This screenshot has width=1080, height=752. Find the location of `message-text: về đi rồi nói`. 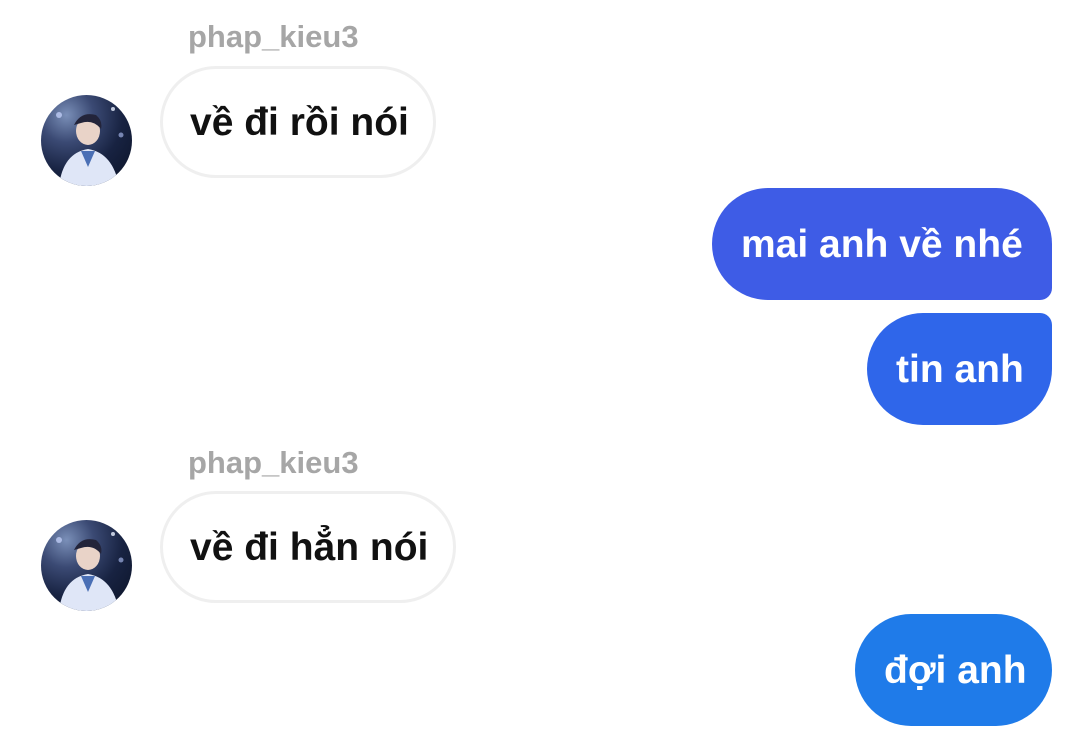

message-text: về đi rồi nói is located at coordinates (299, 122).